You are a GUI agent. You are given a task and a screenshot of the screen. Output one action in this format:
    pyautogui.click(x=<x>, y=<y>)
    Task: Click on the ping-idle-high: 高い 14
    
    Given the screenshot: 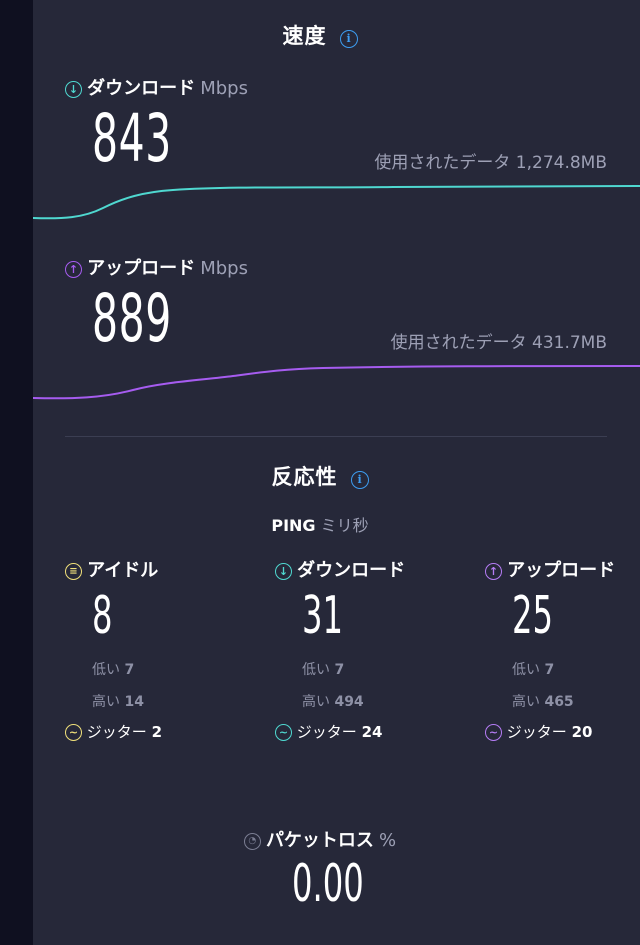 What is the action you would take?
    pyautogui.click(x=118, y=702)
    